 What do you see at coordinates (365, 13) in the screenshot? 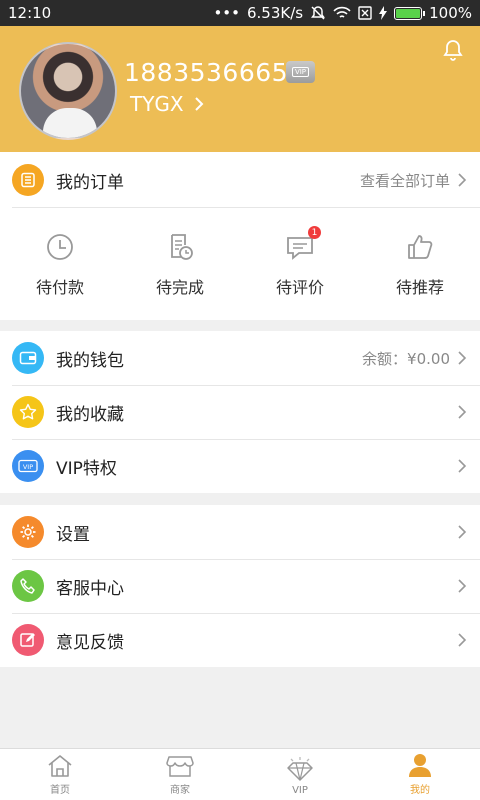
I see `sim-off-icon` at bounding box center [365, 13].